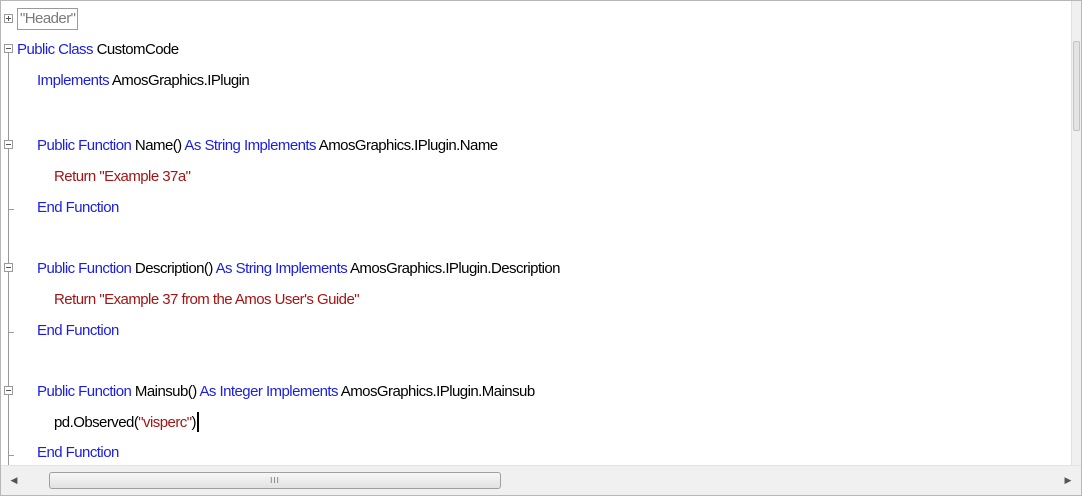  Describe the element at coordinates (122, 176) in the screenshot. I see `code-text: Return "Example 37a"` at that location.